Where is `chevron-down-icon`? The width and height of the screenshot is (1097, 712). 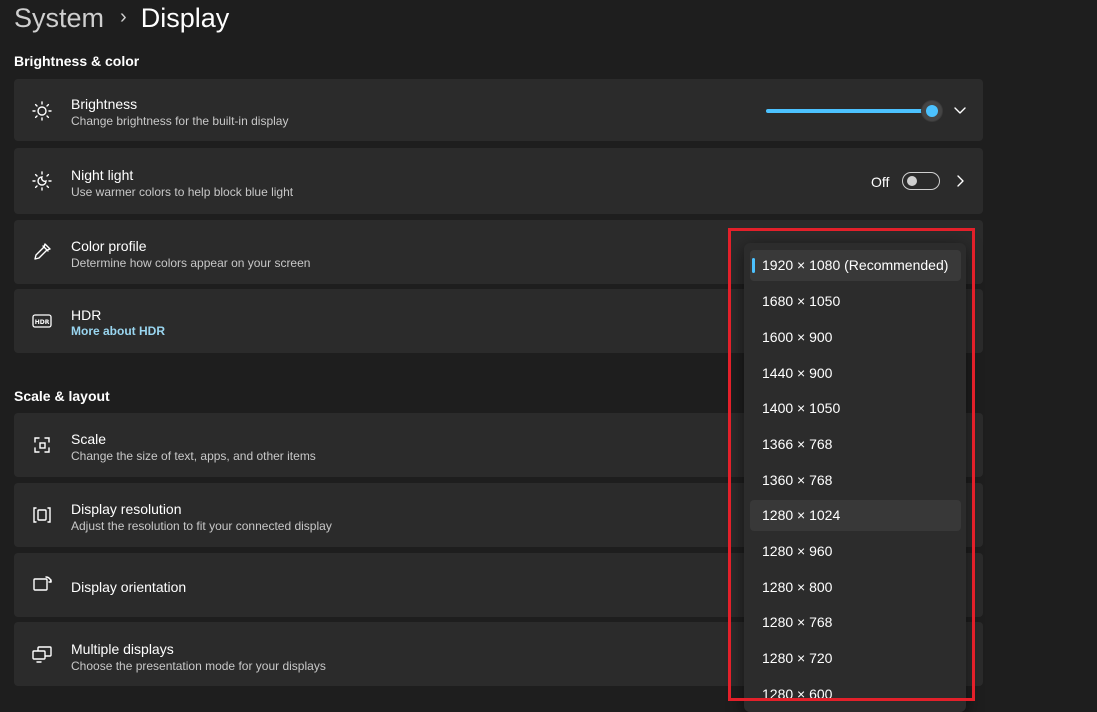
chevron-down-icon is located at coordinates (960, 110).